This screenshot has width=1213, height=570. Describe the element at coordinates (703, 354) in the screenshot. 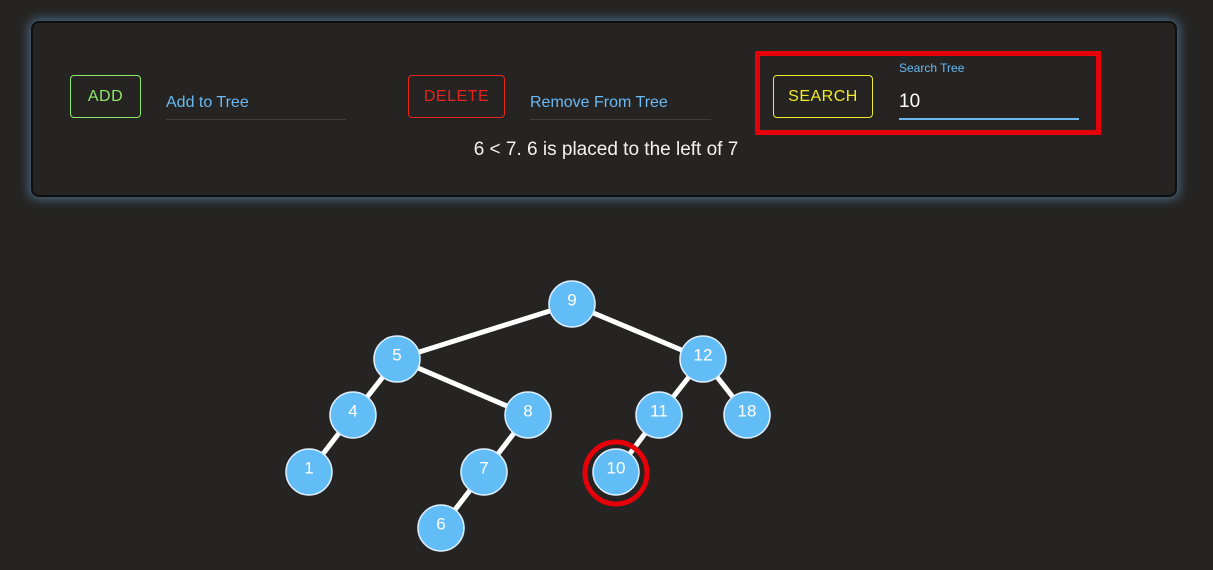

I see `tree-node-label: 12` at that location.